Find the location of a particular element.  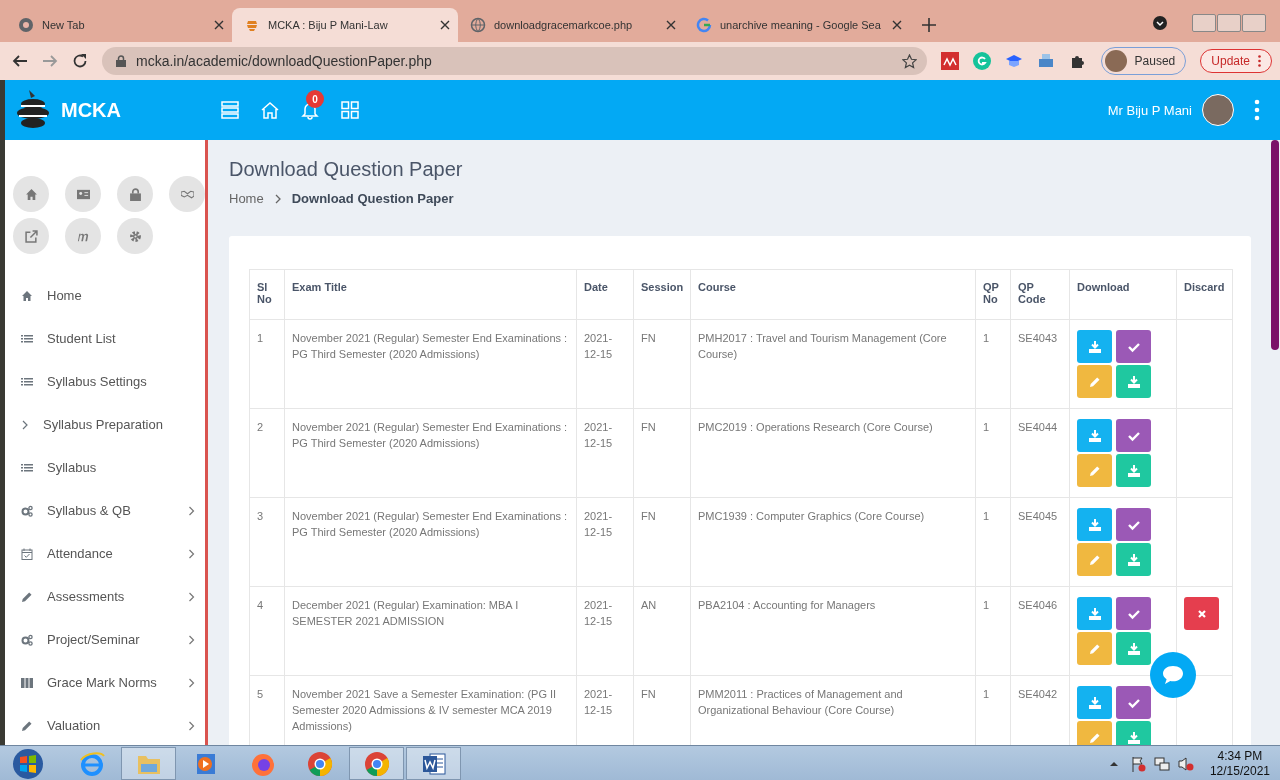

grid-icon is located at coordinates (350, 110).